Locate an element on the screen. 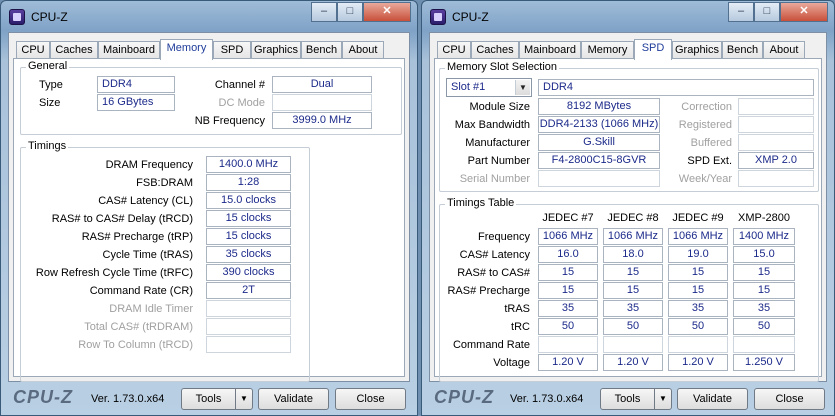 This screenshot has height=416, width=835. timing-label-dram-frequency: DRAM Frequency is located at coordinates (149, 165).